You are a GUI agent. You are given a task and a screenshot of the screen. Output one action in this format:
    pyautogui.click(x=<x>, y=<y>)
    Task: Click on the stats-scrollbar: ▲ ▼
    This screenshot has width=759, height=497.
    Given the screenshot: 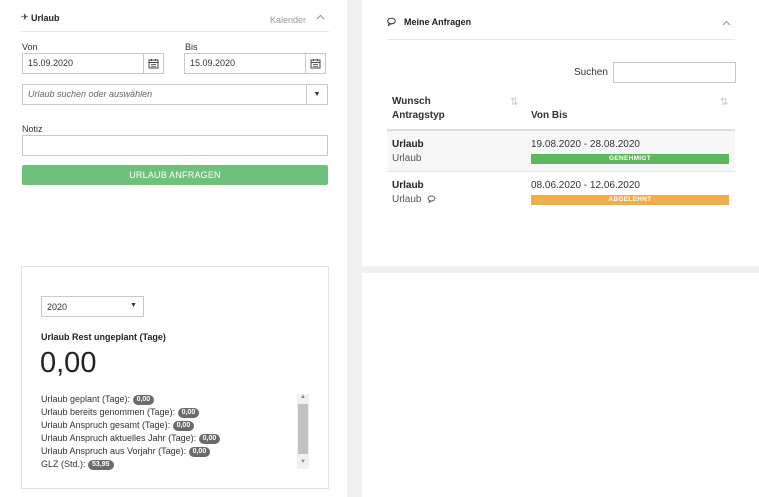 What is the action you would take?
    pyautogui.click(x=303, y=431)
    